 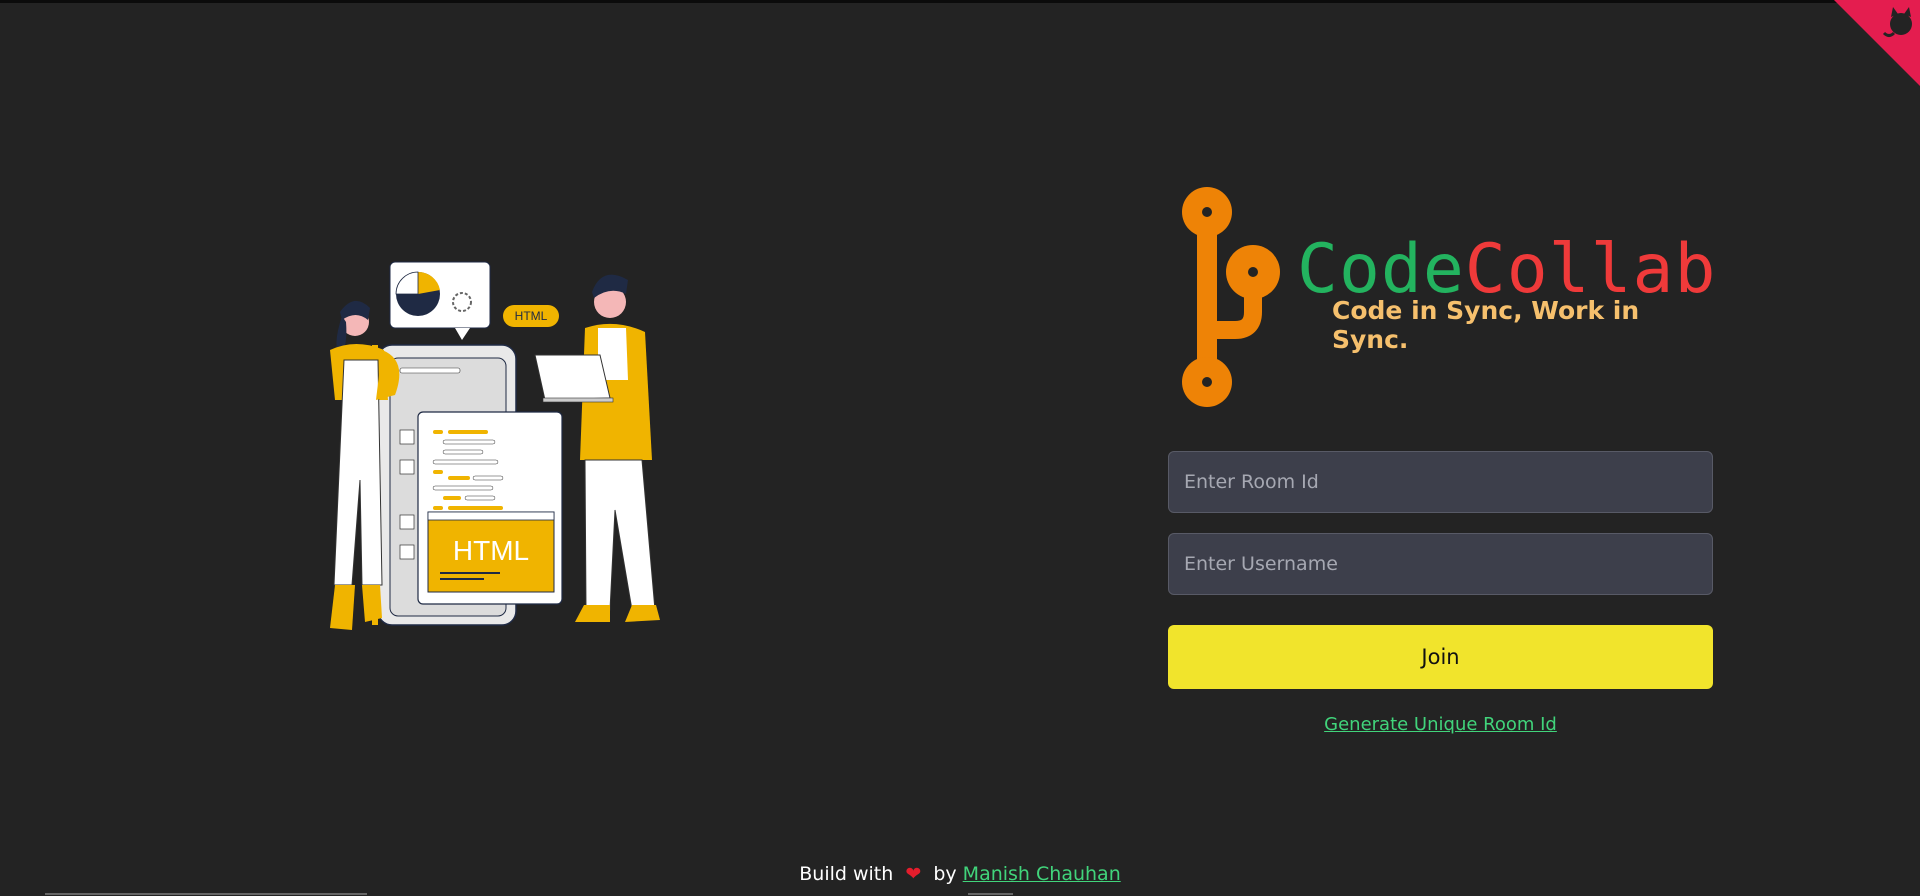 I want to click on generate-room-id-link: Generate Unique Room Id, so click(x=1440, y=724).